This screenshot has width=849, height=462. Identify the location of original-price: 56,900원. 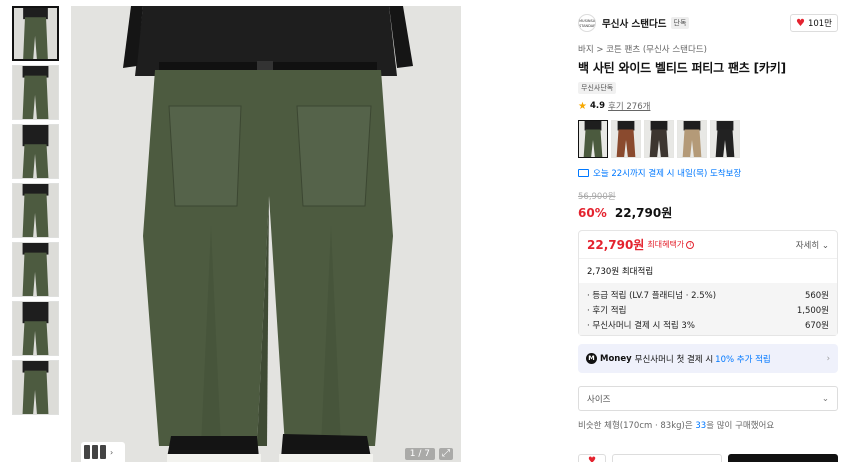
(597, 197).